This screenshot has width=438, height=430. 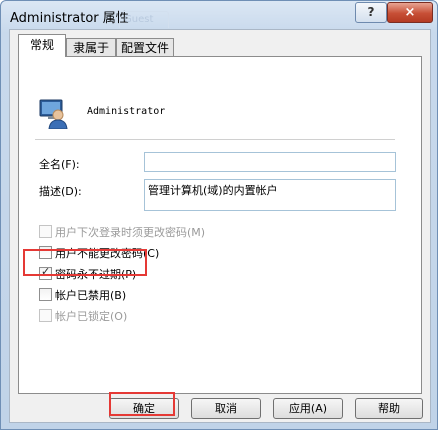 I want to click on account-disabled-checkbox, so click(x=45, y=294).